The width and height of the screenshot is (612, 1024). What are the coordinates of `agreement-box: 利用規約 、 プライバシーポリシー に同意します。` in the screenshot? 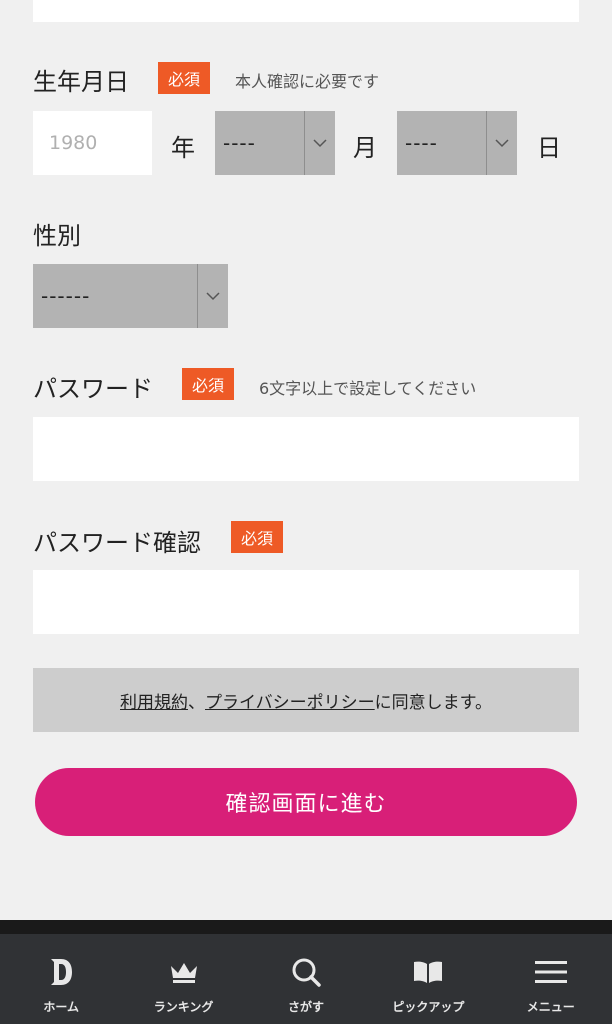 It's located at (306, 700).